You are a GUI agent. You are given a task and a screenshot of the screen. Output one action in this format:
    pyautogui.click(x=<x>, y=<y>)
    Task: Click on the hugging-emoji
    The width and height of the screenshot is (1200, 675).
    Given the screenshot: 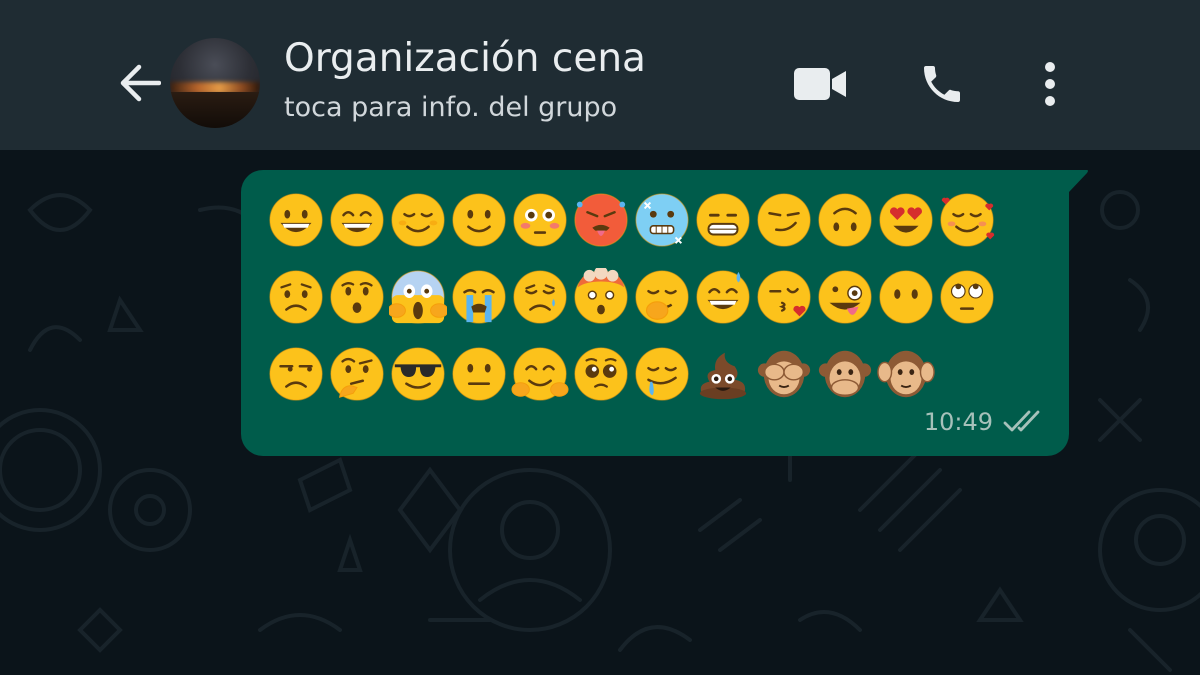 What is the action you would take?
    pyautogui.click(x=539, y=374)
    